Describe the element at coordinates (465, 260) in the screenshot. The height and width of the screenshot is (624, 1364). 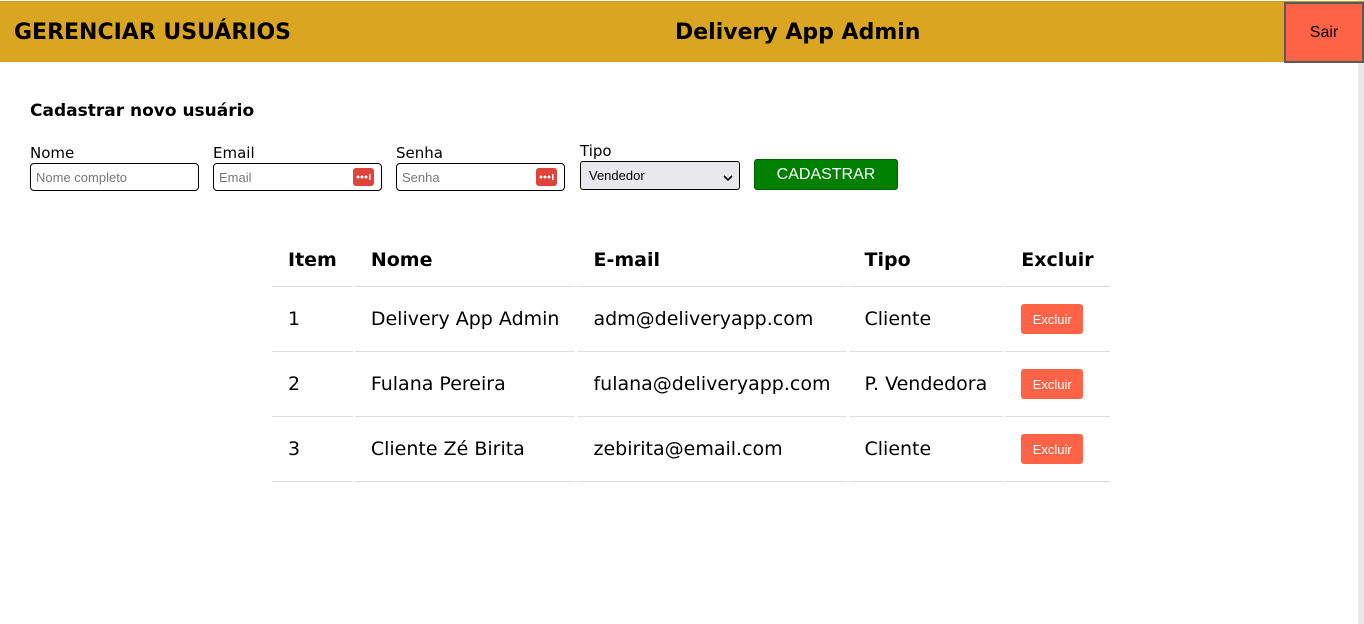
I see `column-header-nome: Nome` at that location.